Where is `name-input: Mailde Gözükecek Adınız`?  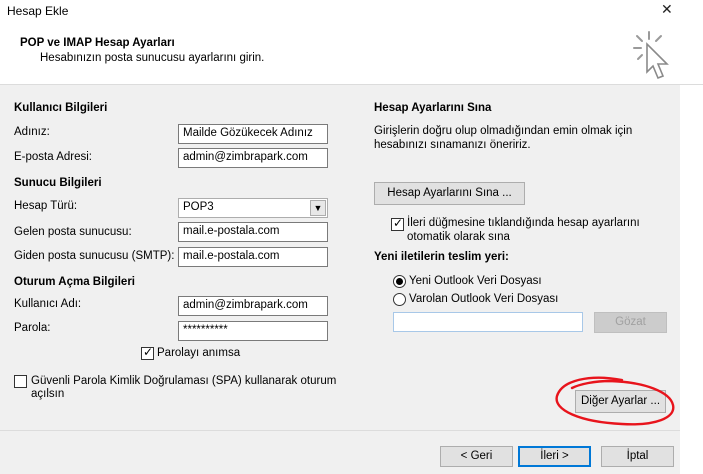 name-input: Mailde Gözükecek Adınız is located at coordinates (253, 134).